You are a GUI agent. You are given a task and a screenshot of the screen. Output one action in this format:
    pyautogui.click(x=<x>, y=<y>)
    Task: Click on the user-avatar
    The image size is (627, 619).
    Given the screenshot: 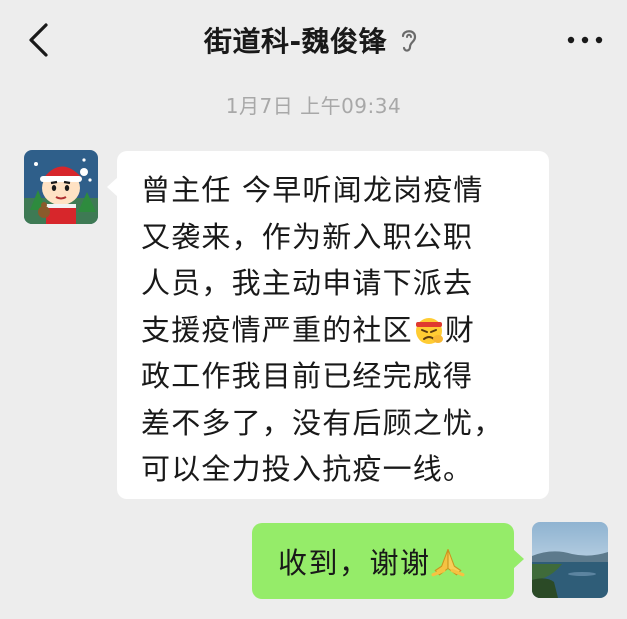 What is the action you would take?
    pyautogui.click(x=570, y=560)
    